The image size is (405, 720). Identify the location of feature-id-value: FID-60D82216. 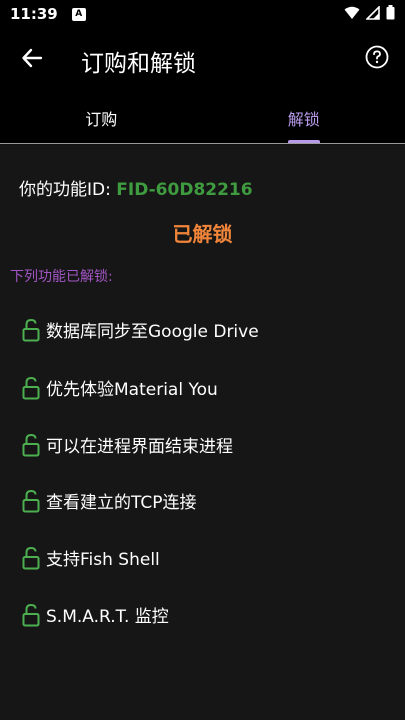
(184, 190).